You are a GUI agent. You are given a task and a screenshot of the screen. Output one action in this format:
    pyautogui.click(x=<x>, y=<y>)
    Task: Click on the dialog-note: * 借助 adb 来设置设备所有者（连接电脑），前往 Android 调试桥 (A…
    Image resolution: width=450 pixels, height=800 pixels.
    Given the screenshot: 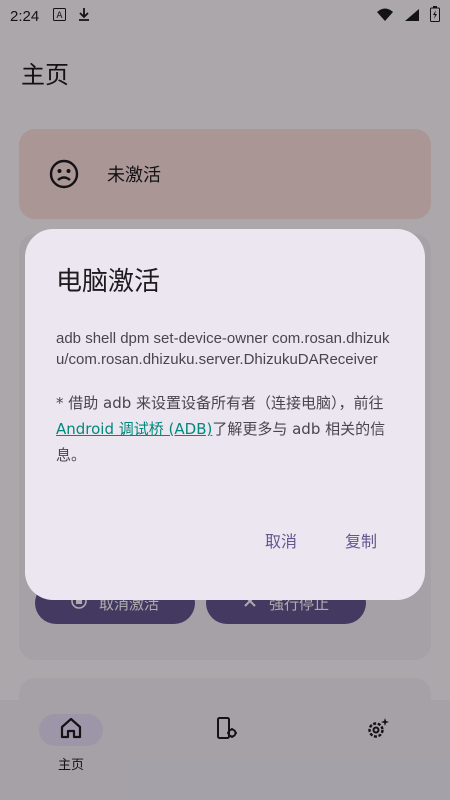 What is the action you would take?
    pyautogui.click(x=225, y=429)
    